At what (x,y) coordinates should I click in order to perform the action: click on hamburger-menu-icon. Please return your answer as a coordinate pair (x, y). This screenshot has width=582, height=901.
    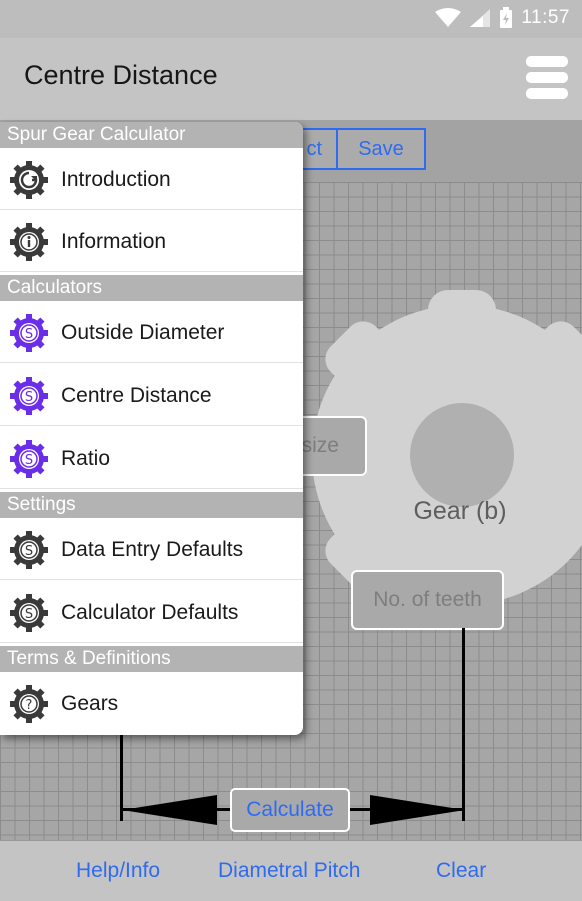
    Looking at the image, I should click on (547, 78).